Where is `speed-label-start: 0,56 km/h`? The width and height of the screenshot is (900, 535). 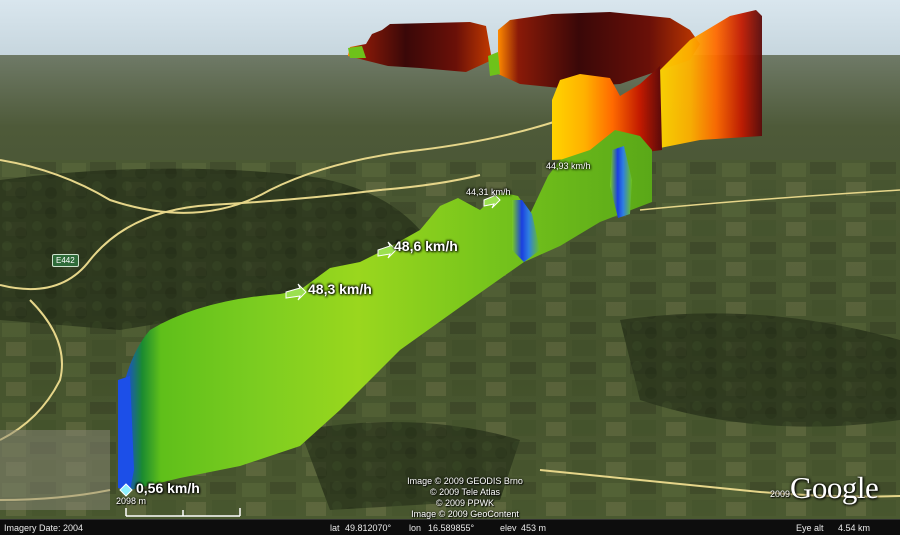 speed-label-start: 0,56 km/h is located at coordinates (168, 488).